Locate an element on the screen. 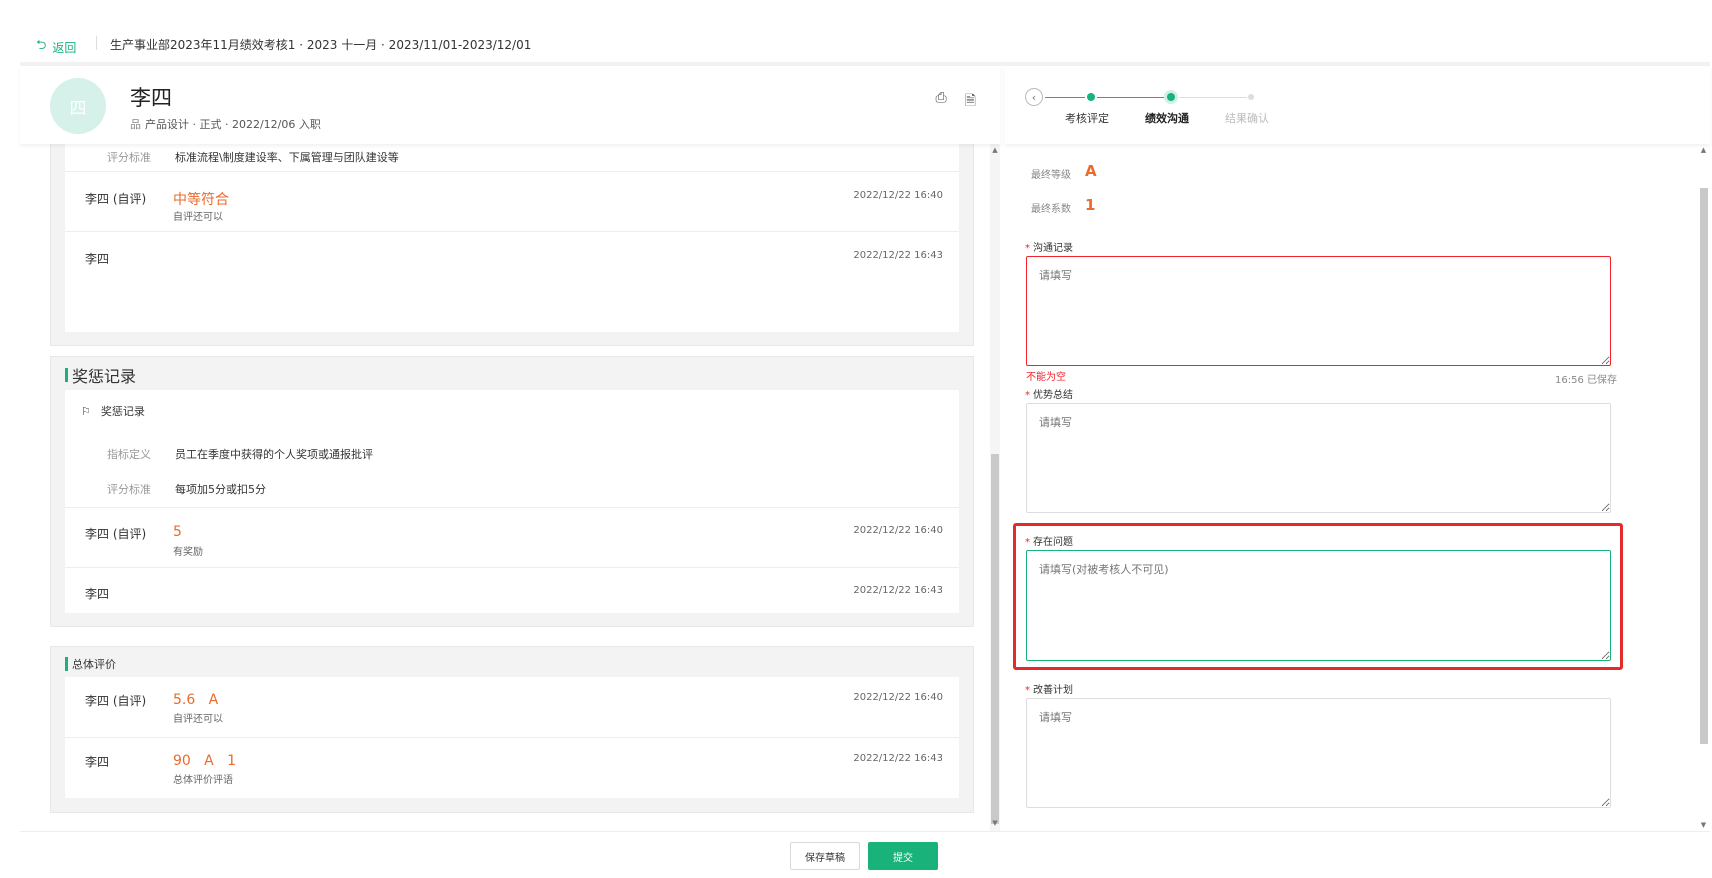 This screenshot has height=878, width=1712. definition-label: 指标定义 is located at coordinates (129, 454).